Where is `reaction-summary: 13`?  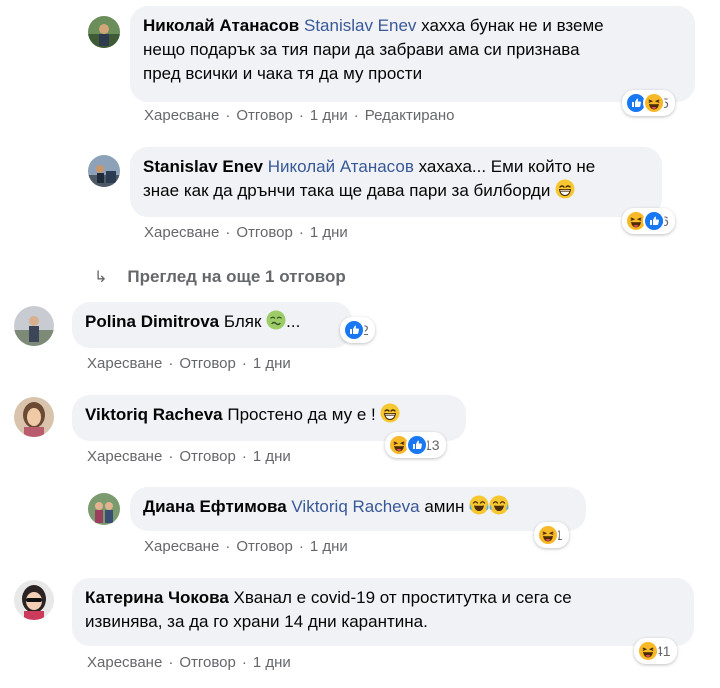
reaction-summary: 13 is located at coordinates (415, 445).